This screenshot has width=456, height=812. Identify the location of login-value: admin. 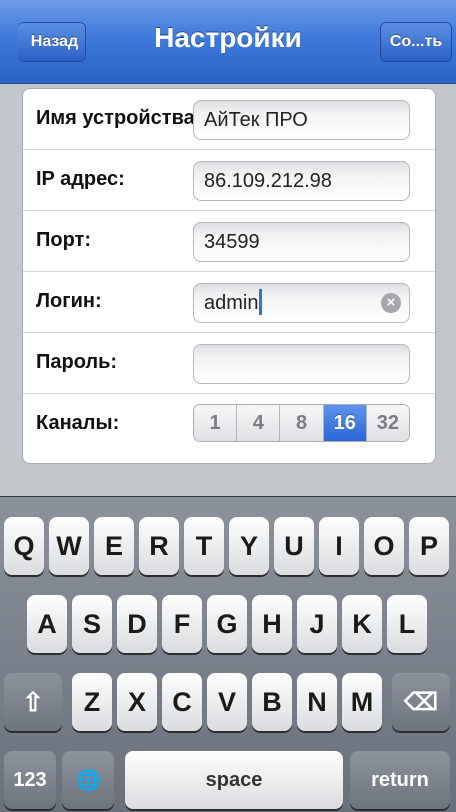
(231, 303).